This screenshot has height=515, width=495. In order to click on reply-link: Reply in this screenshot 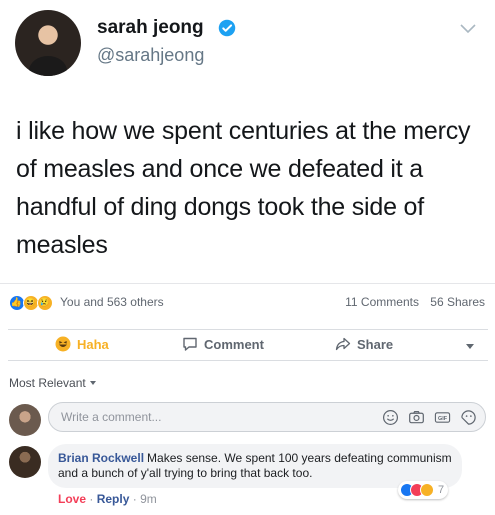, I will do `click(113, 499)`.